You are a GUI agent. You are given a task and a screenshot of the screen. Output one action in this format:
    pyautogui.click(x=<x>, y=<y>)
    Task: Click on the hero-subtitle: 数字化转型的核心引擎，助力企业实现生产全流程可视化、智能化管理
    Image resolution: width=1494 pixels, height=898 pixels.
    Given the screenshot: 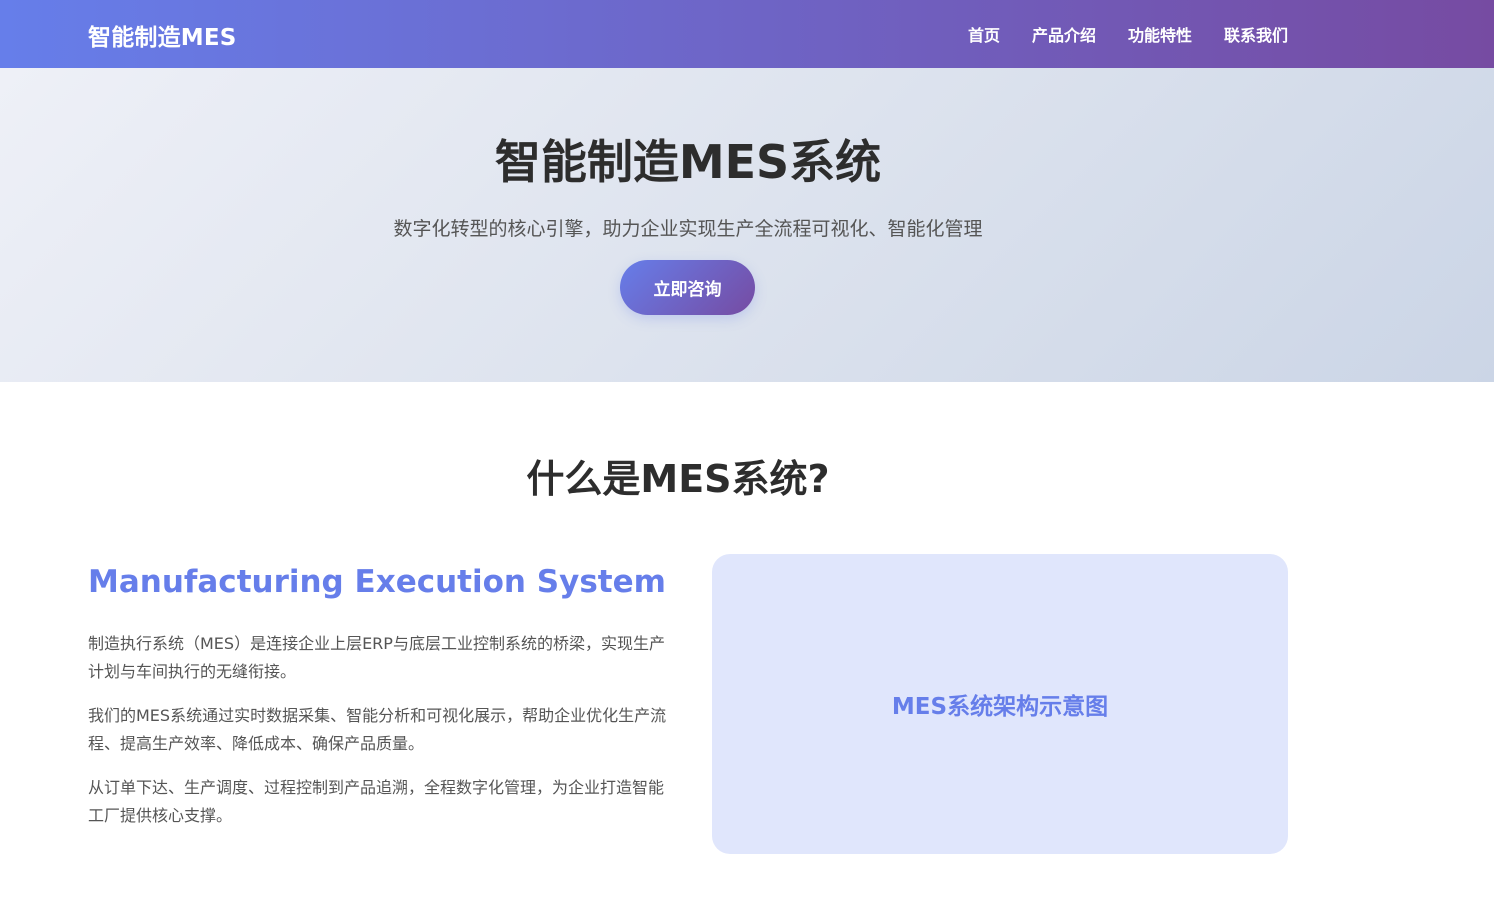 What is the action you would take?
    pyautogui.click(x=688, y=229)
    